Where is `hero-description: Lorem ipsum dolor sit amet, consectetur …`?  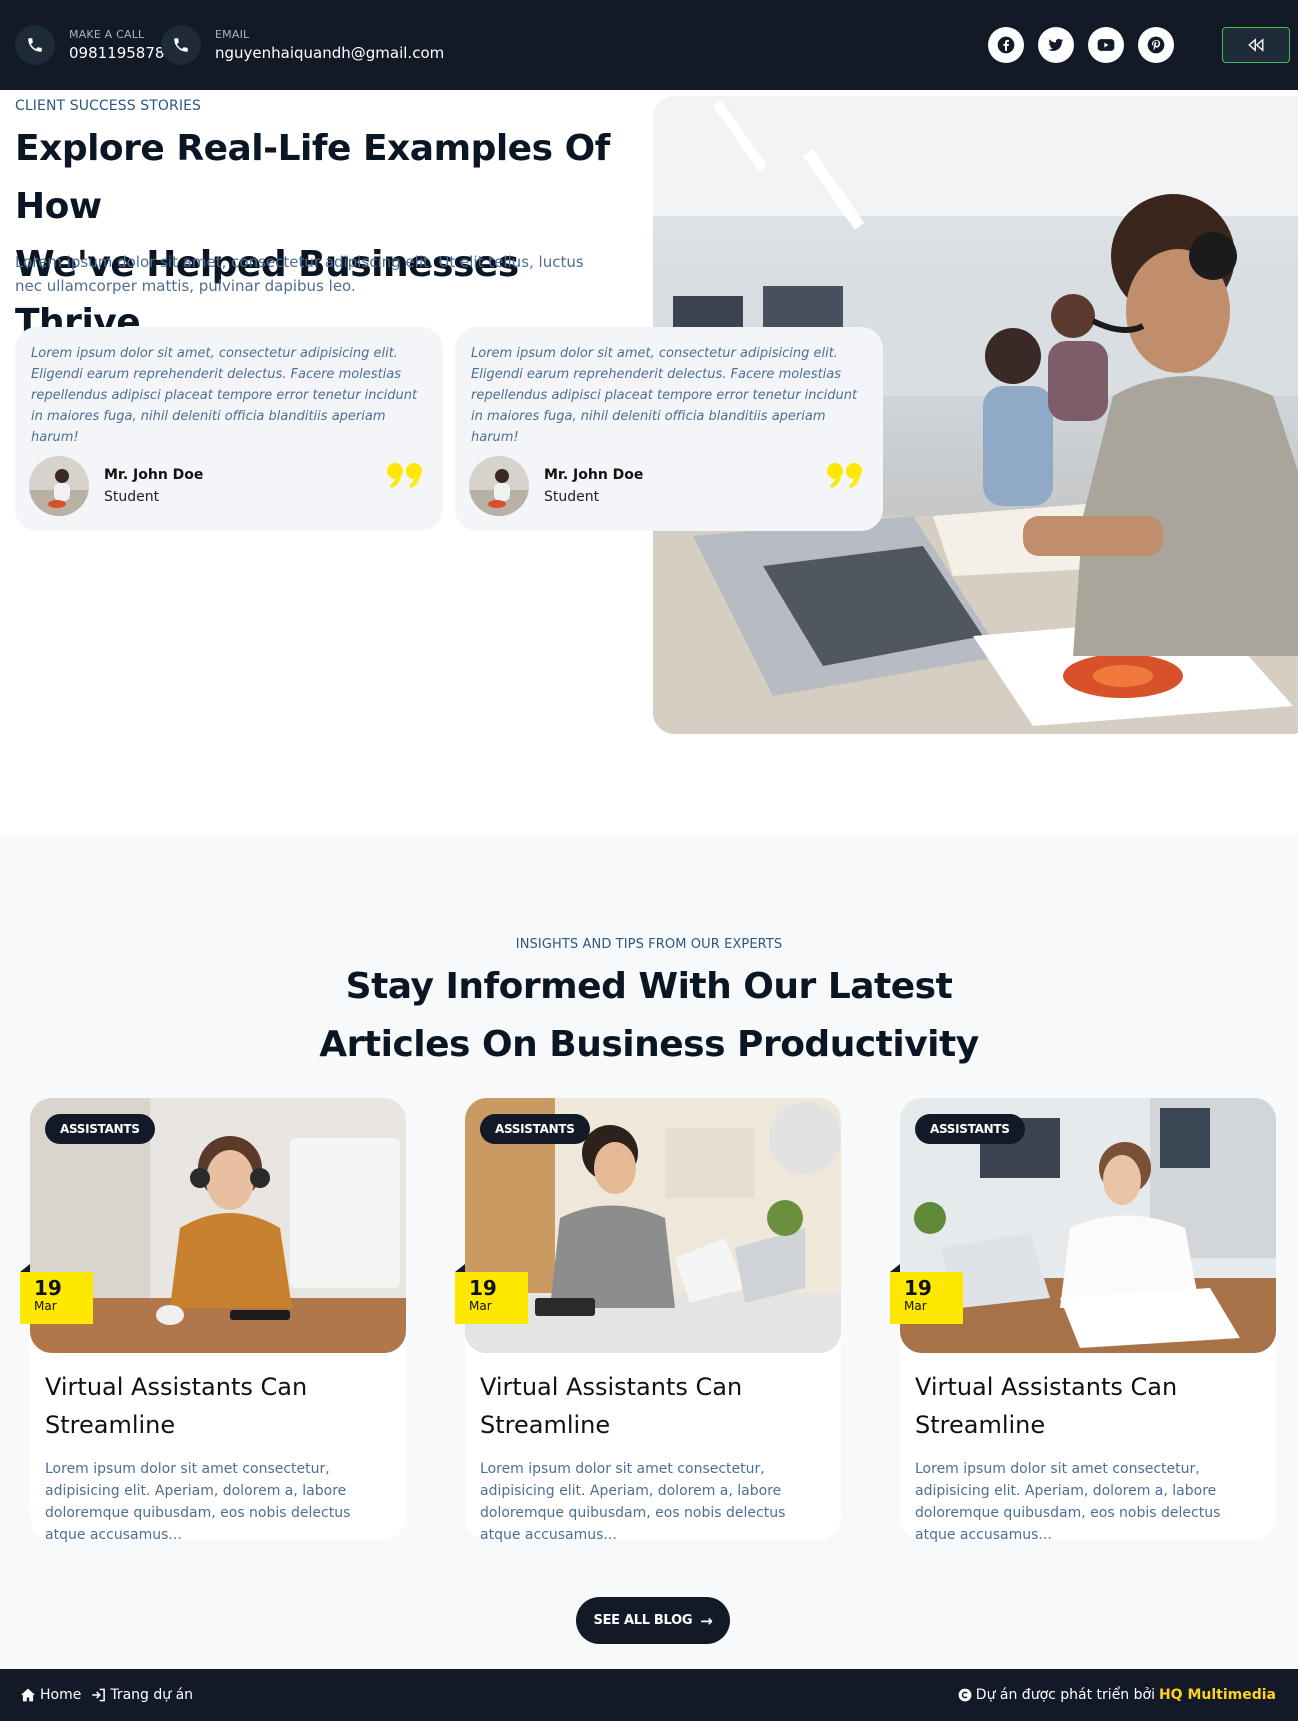 hero-description: Lorem ipsum dolor sit amet, consectetur … is located at coordinates (299, 274).